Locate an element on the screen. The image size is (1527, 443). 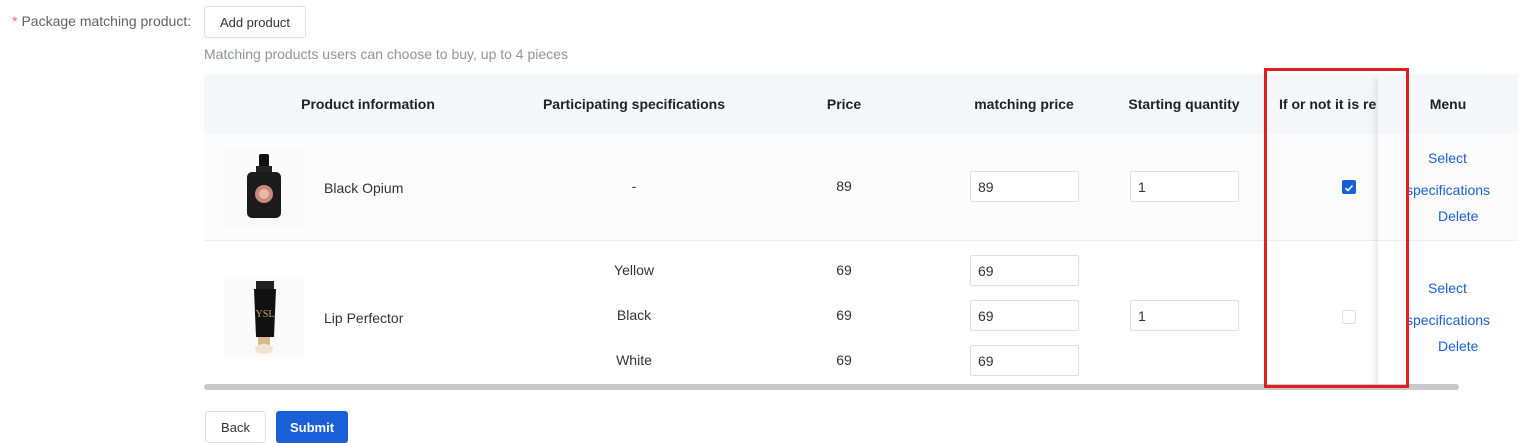
spec-value: - is located at coordinates (634, 186).